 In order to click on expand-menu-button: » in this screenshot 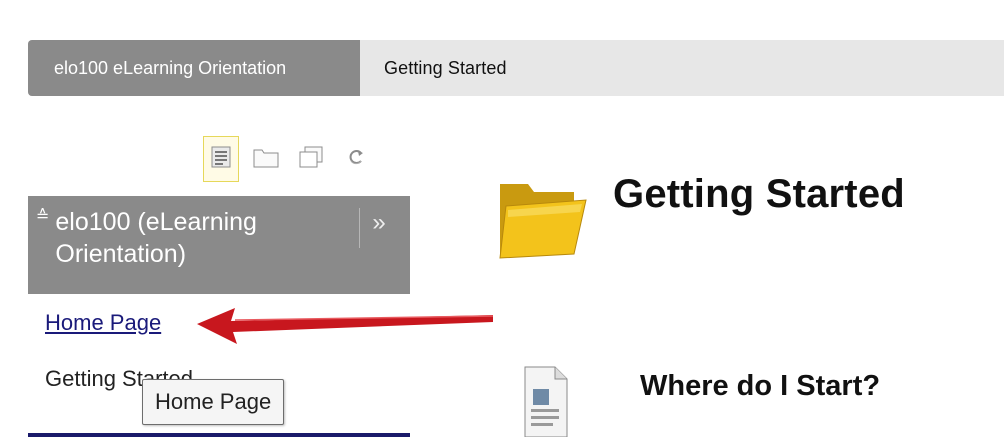, I will do `click(378, 228)`.